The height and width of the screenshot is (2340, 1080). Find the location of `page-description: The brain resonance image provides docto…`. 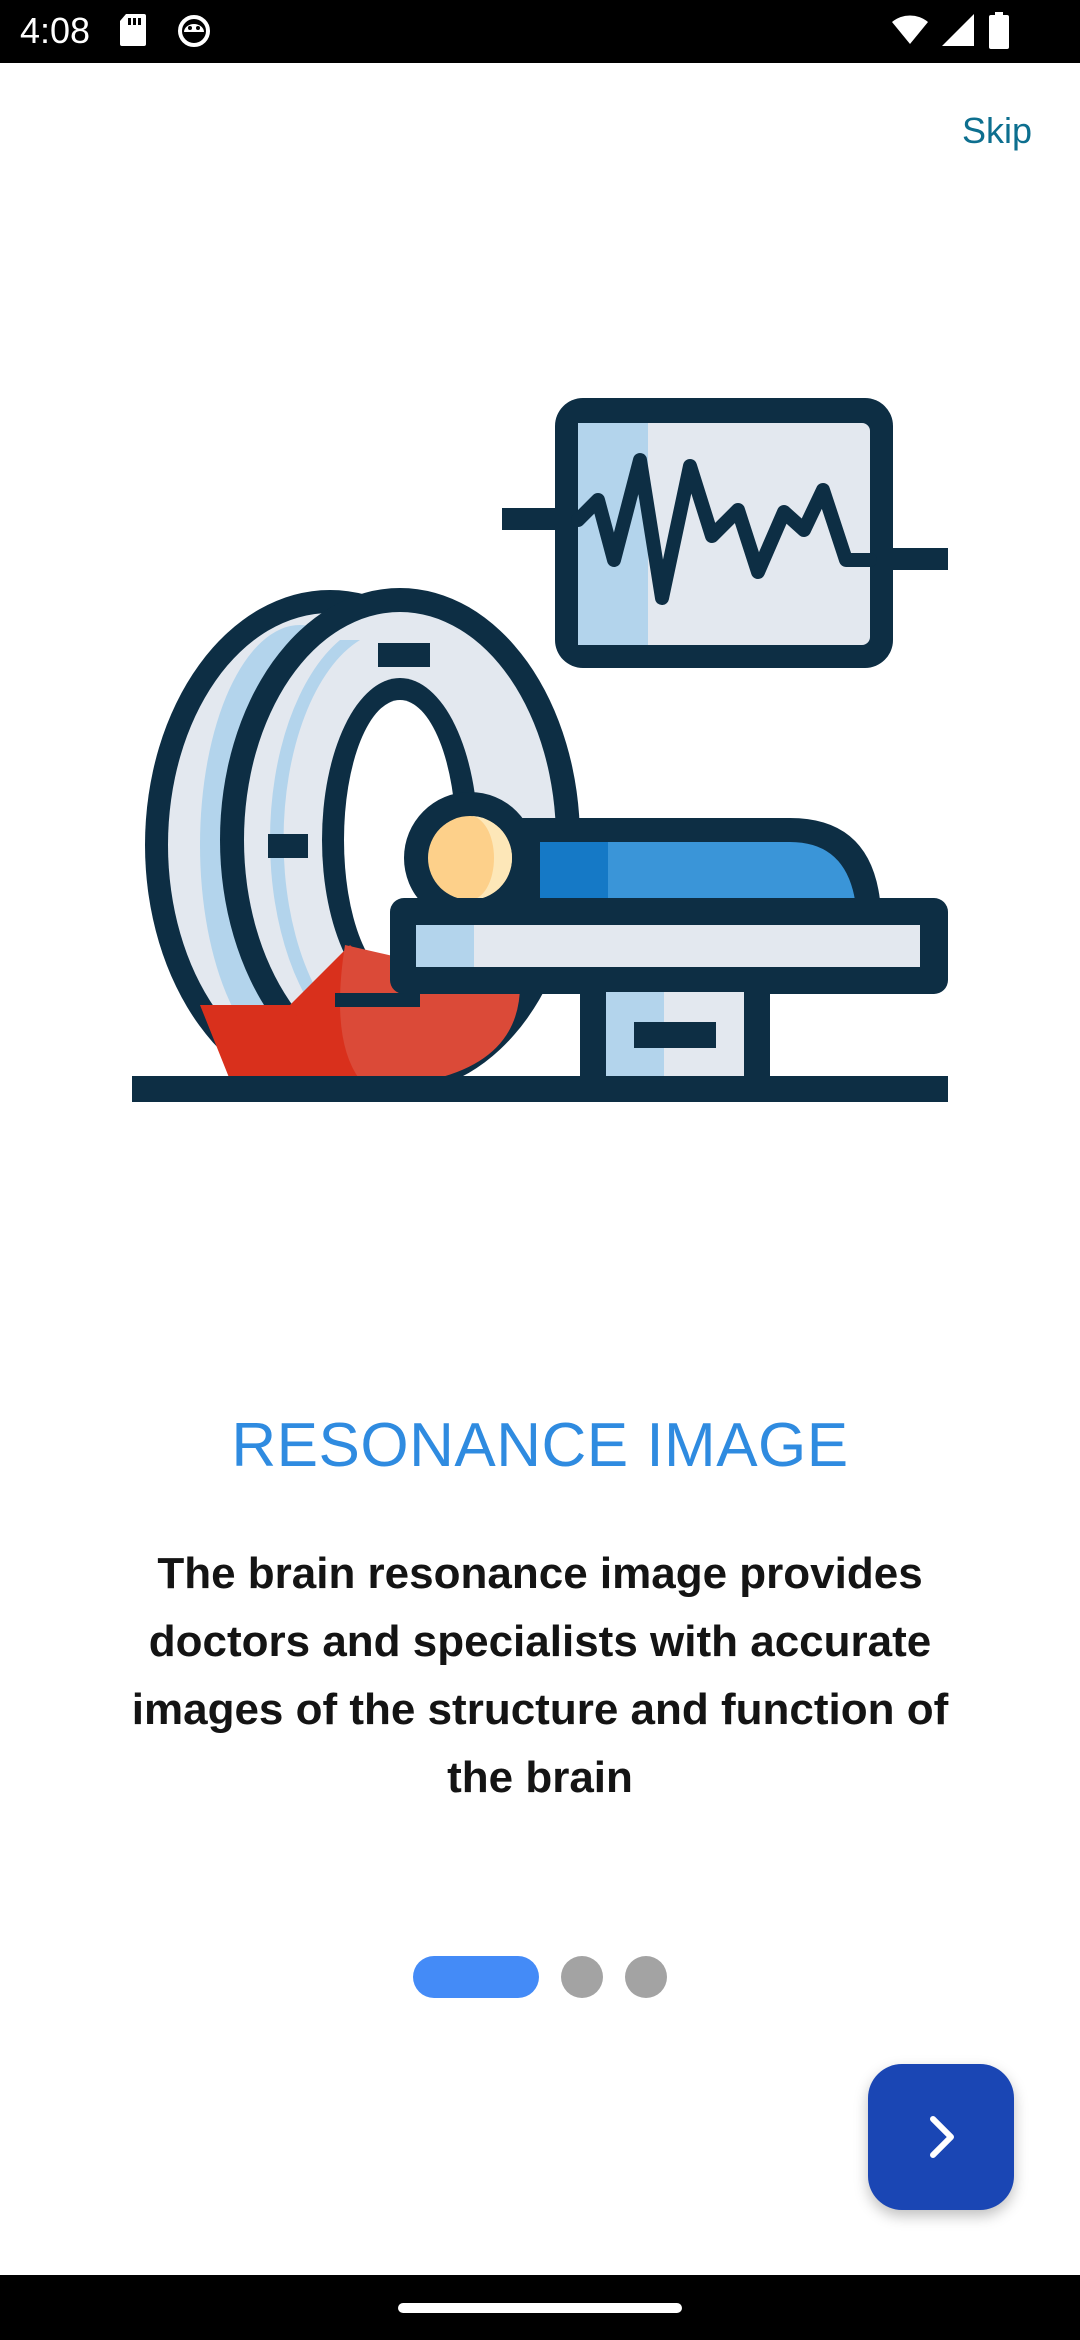

page-description: The brain resonance image provides docto… is located at coordinates (540, 1675).